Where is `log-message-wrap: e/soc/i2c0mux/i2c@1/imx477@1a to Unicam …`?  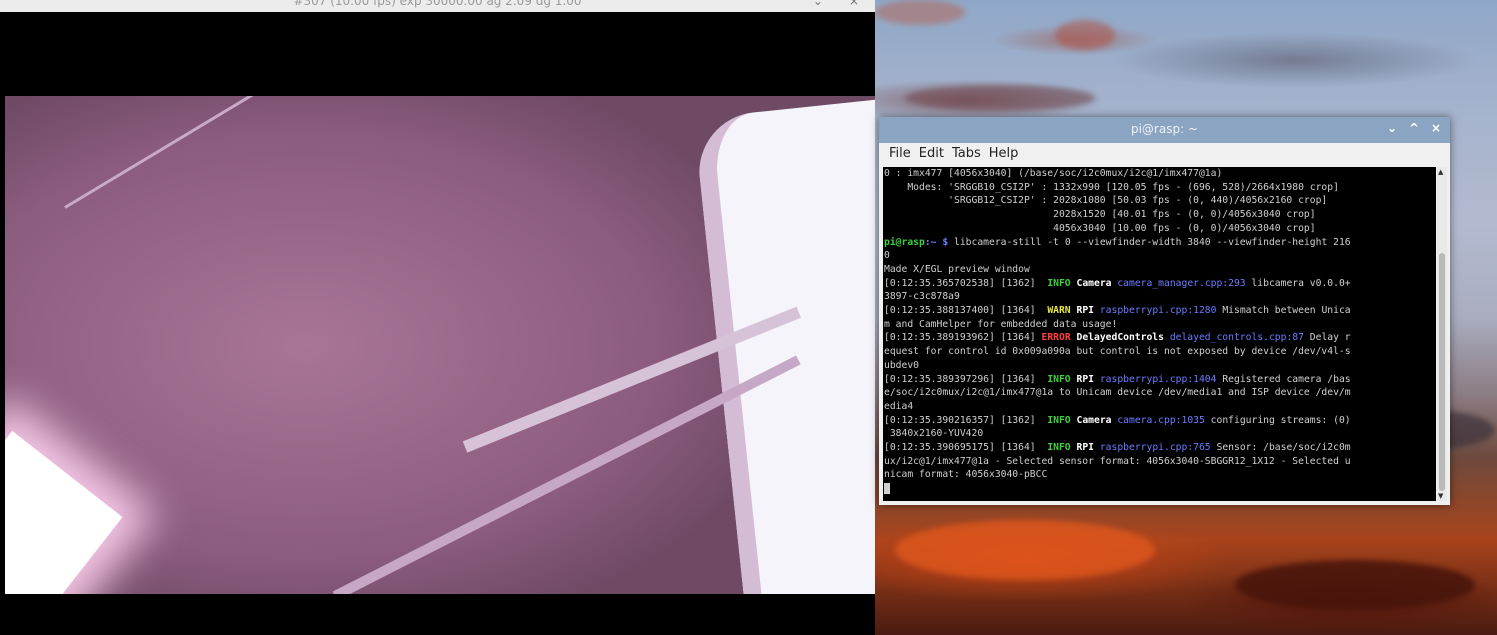
log-message-wrap: e/soc/i2c0mux/i2c@1/imx477@1a to Unicam … is located at coordinates (1117, 393).